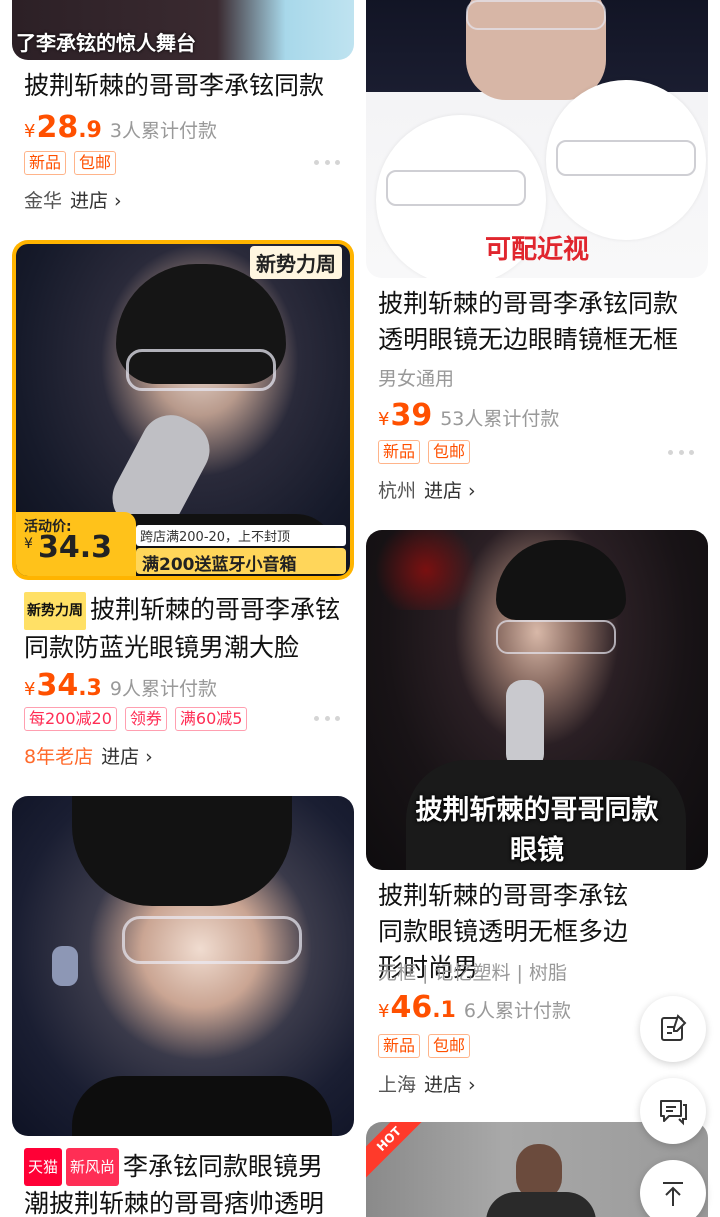  What do you see at coordinates (537, 139) in the screenshot?
I see `product-image: 可配近视` at bounding box center [537, 139].